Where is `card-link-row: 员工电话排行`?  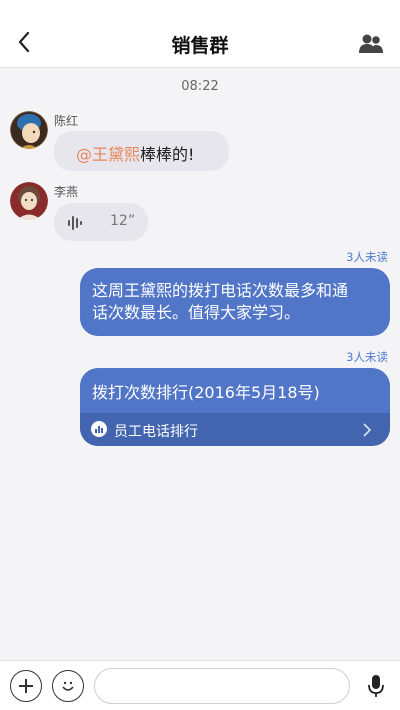
card-link-row: 员工电话排行 is located at coordinates (235, 429).